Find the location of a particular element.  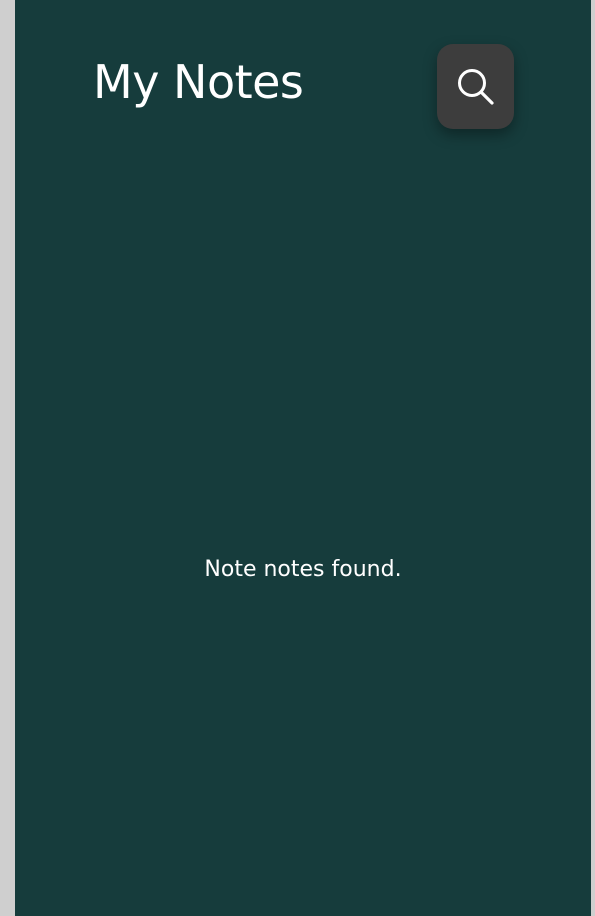

right-gutter is located at coordinates (593, 458).